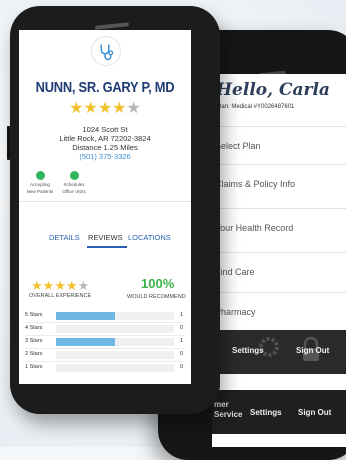  I want to click on feature-accepting-patients: Accepting New Patients, so click(40, 182).